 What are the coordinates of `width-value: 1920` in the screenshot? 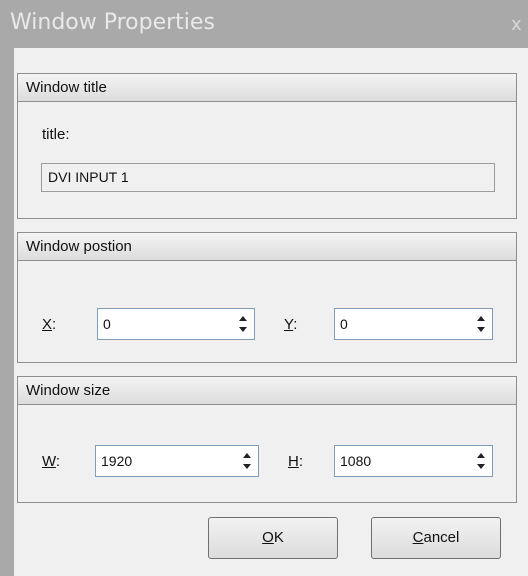 It's located at (117, 461).